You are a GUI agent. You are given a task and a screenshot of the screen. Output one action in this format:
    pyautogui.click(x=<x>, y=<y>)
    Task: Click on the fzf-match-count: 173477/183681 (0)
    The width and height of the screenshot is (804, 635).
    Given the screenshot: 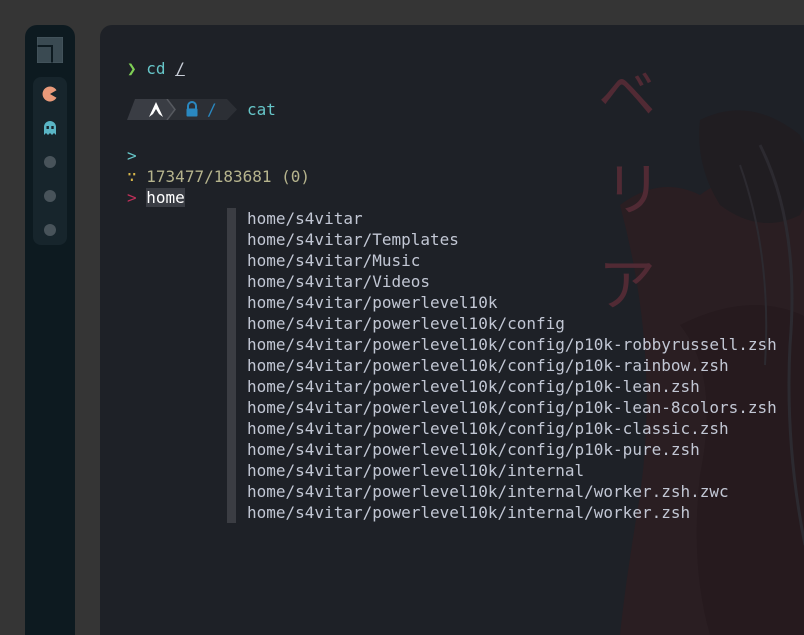 What is the action you would take?
    pyautogui.click(x=228, y=176)
    